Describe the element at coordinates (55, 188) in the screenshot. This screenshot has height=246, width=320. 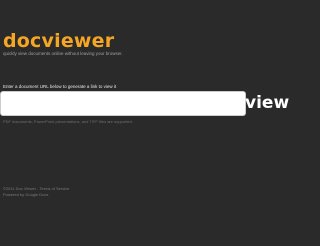
I see `terms-of-service-link: Terms of Service` at that location.